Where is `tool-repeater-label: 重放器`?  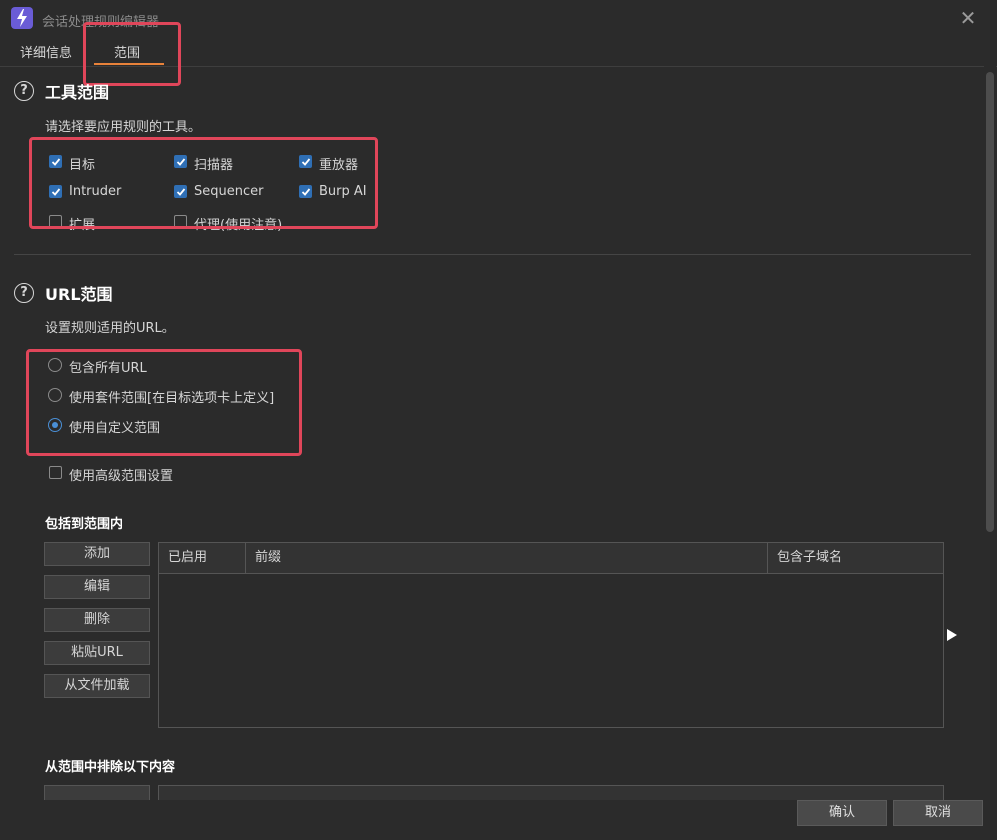 tool-repeater-label: 重放器 is located at coordinates (339, 165).